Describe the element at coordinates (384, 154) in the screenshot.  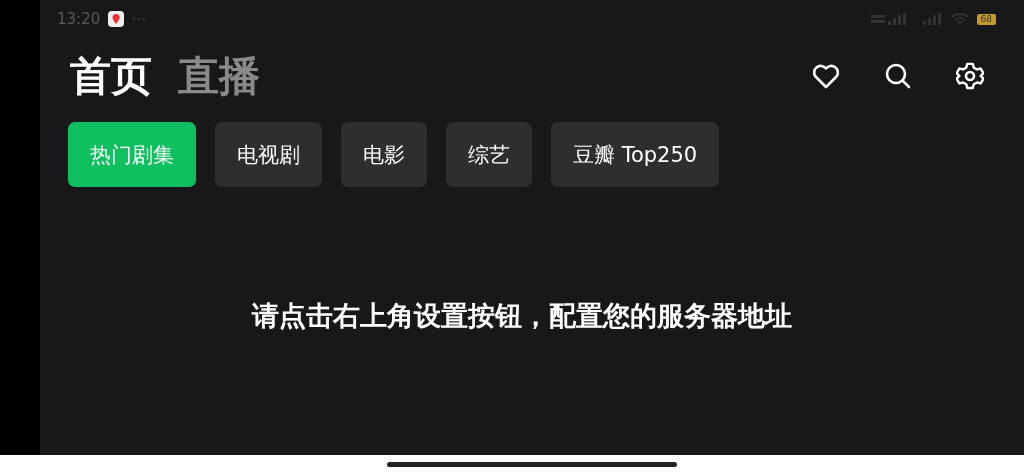
I see `category-chip: 电影` at that location.